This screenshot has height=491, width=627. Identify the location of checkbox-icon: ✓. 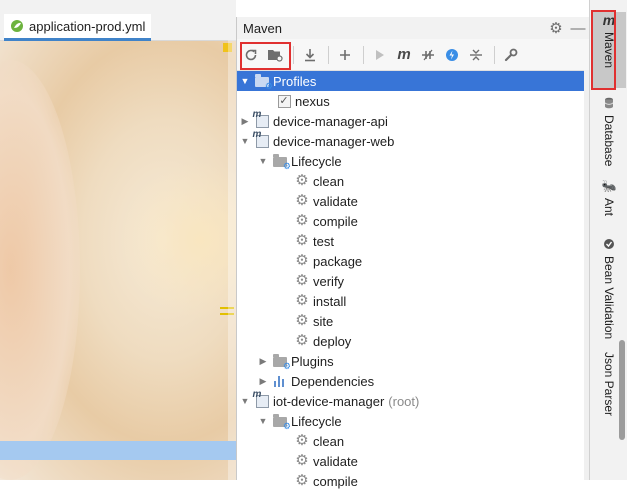
(284, 101).